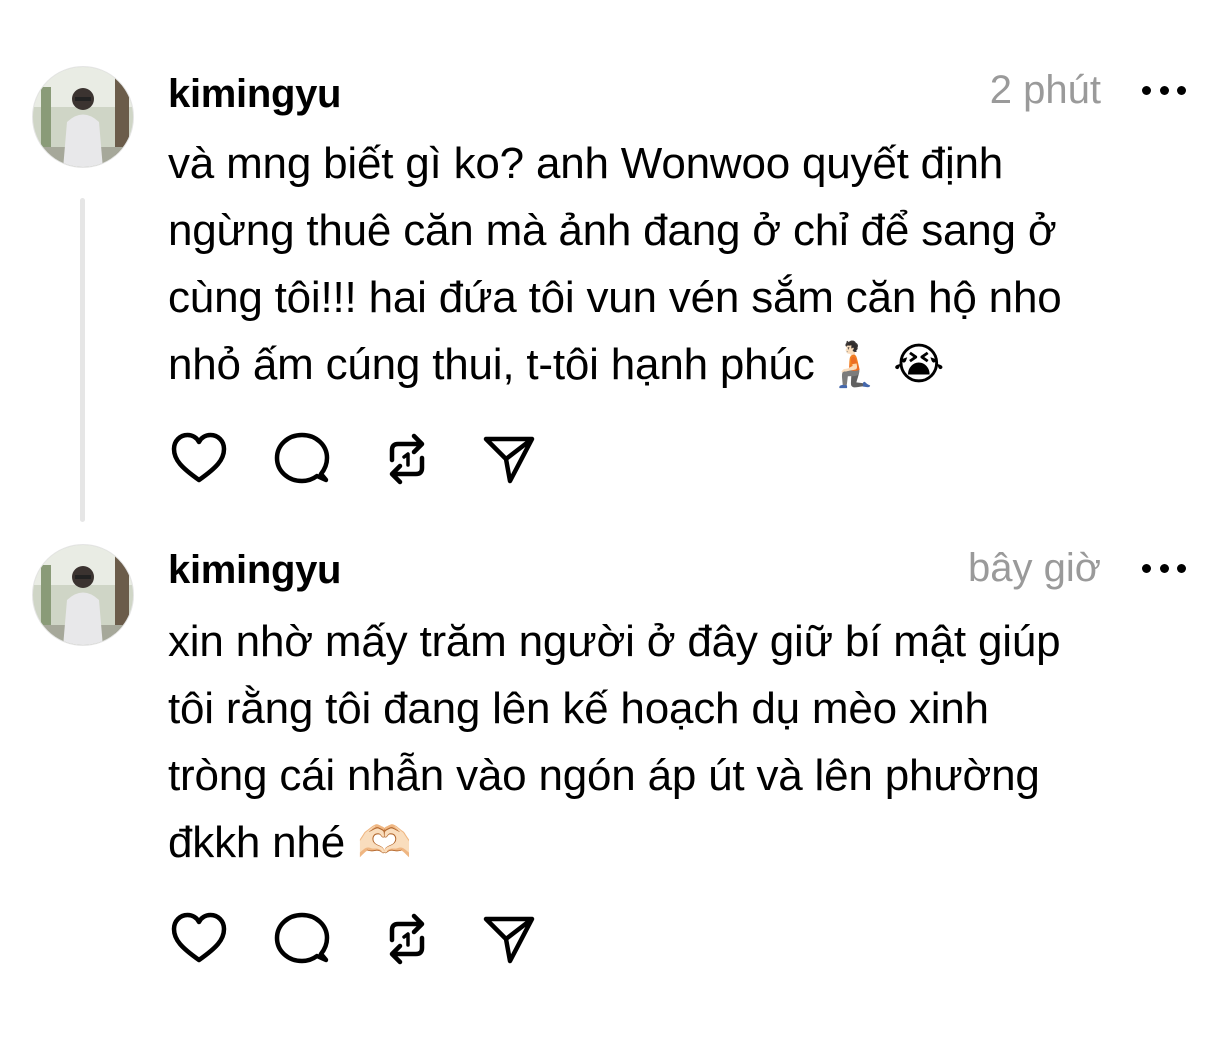 The height and width of the screenshot is (1039, 1205). Describe the element at coordinates (82, 360) in the screenshot. I see `thread-line` at that location.